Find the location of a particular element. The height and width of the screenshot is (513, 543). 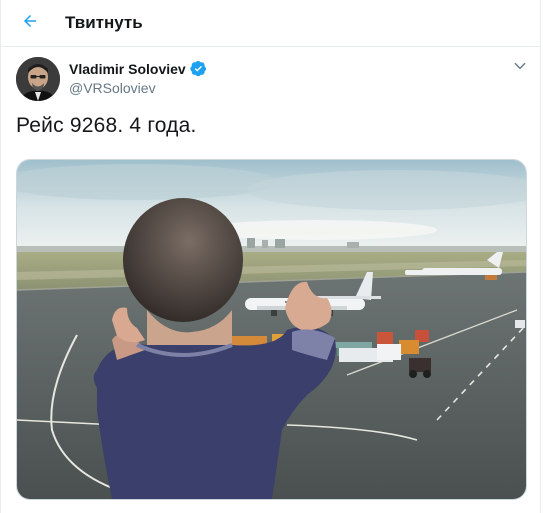

page-header: Твитнуть is located at coordinates (270, 23).